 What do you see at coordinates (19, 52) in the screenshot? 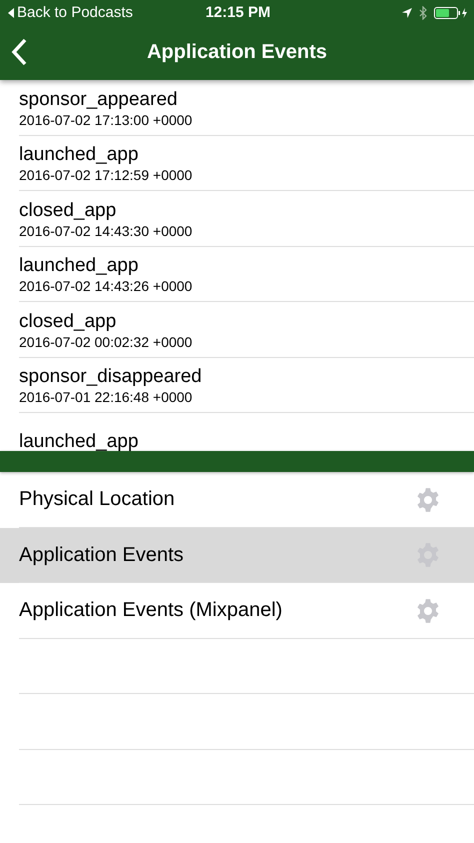
I see `back-chevron-icon` at bounding box center [19, 52].